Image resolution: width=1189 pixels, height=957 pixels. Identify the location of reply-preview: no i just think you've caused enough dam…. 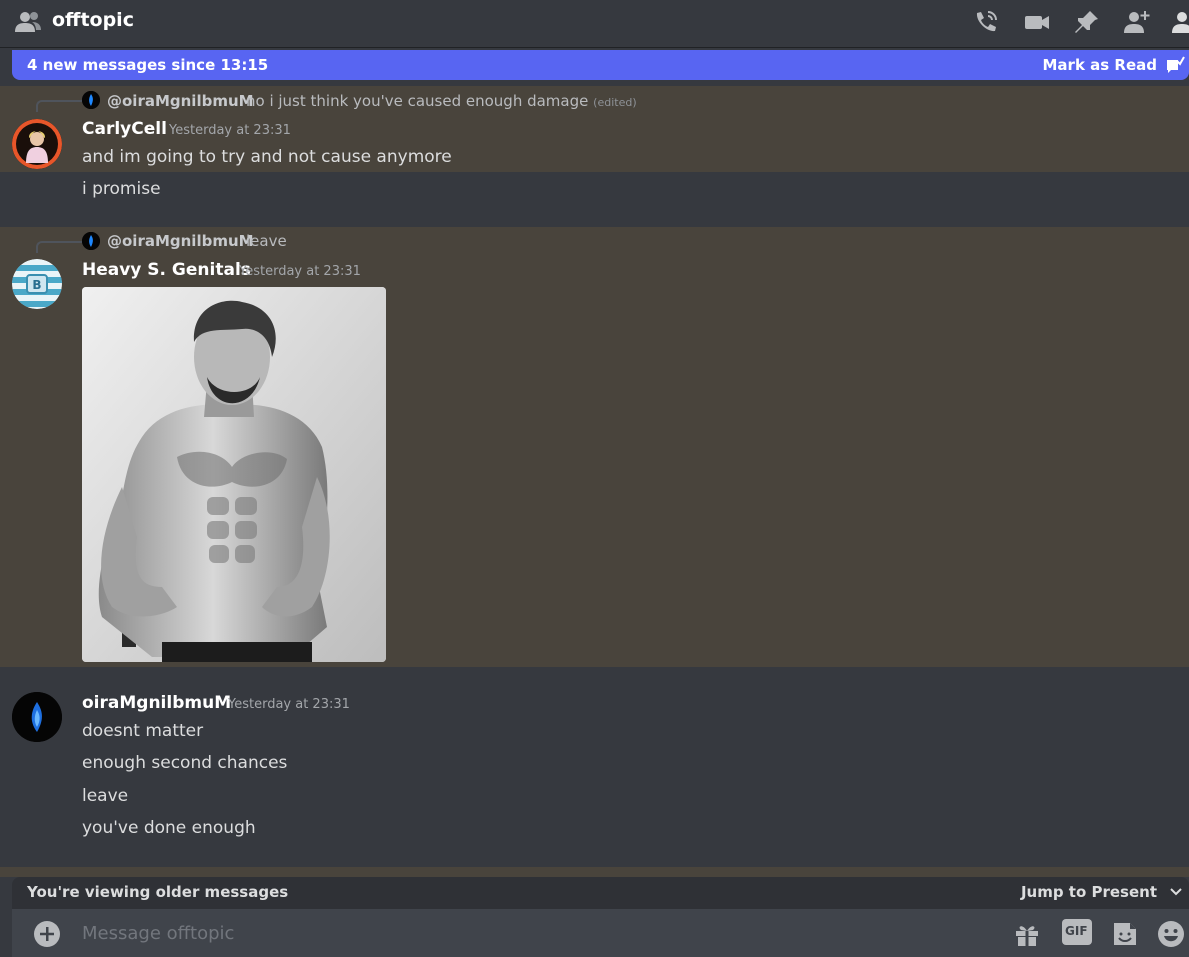
(441, 101).